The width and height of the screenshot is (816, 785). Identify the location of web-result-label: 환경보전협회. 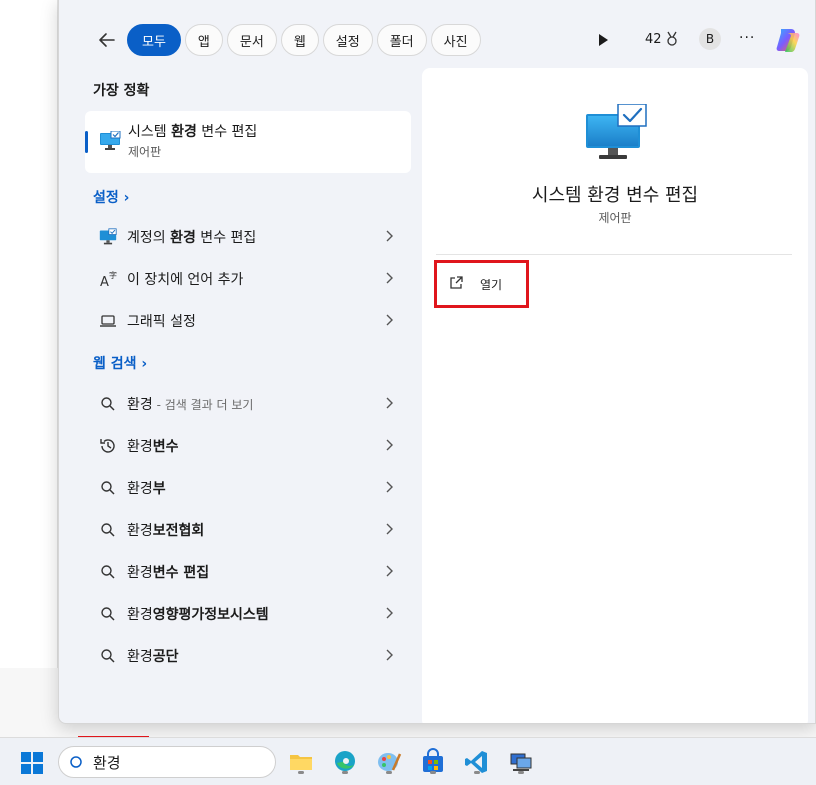
(166, 531).